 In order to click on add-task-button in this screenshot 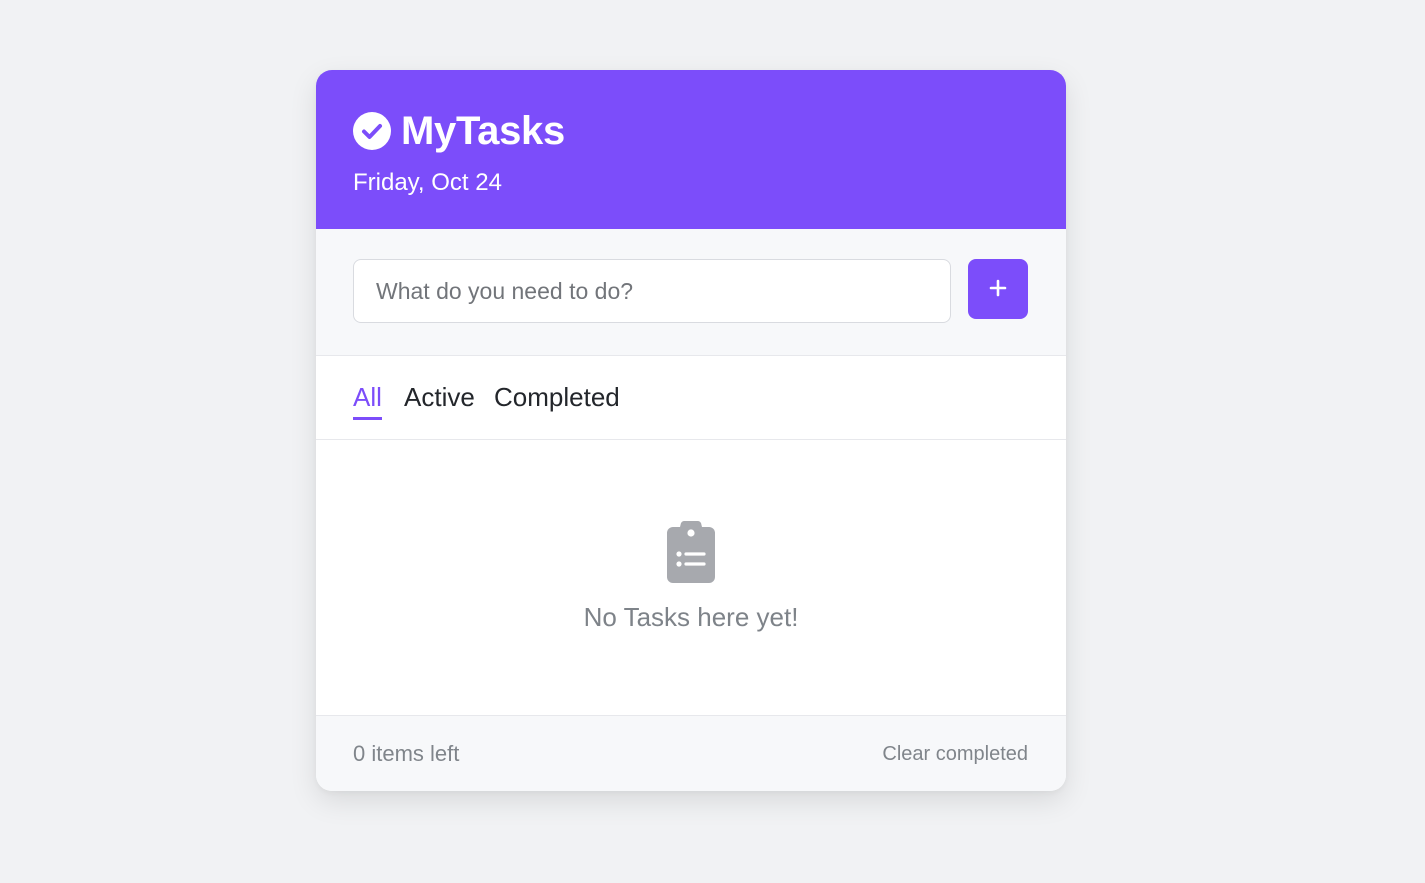, I will do `click(998, 289)`.